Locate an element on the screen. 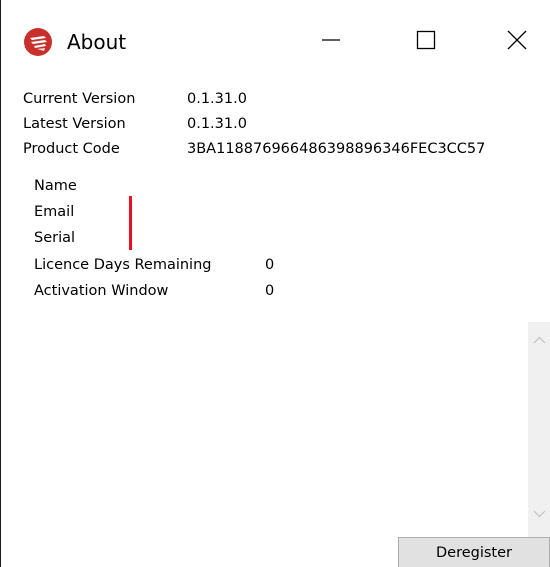 The width and height of the screenshot is (550, 567). licence-days-remaining-label: Licence Days Remaining is located at coordinates (123, 265).